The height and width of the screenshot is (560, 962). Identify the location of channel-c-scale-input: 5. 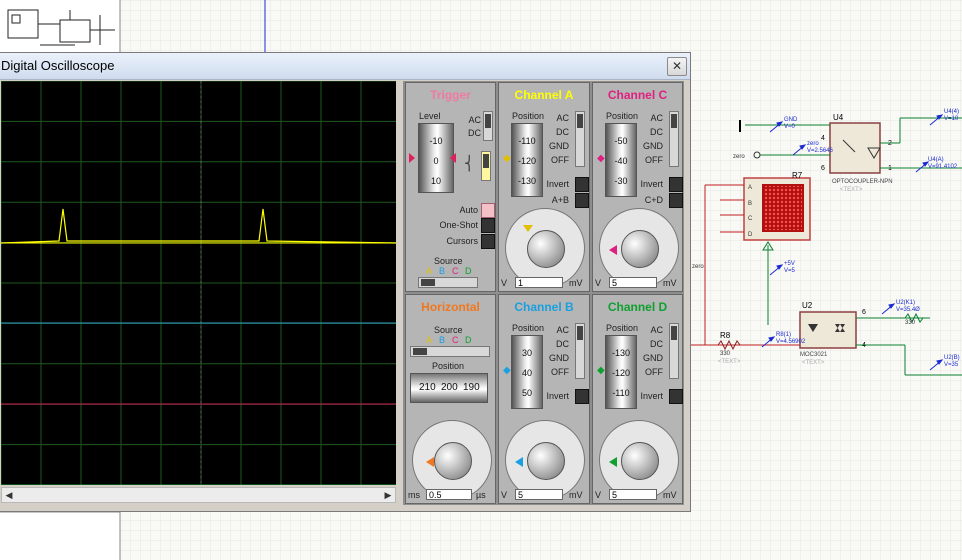
(633, 282).